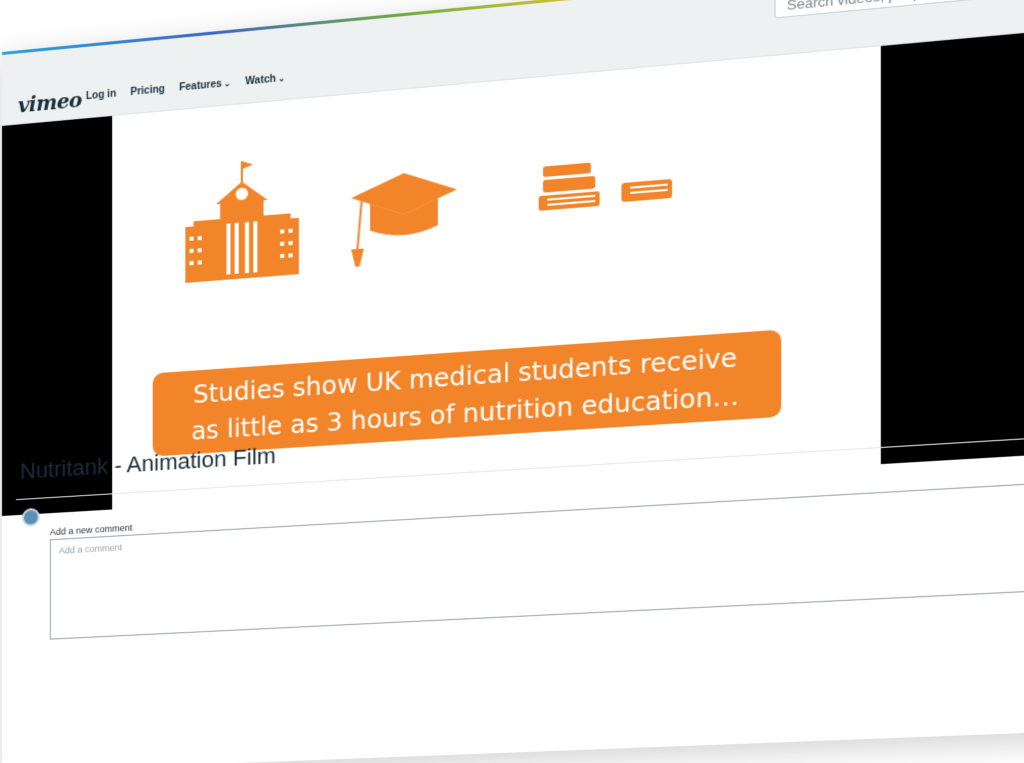  I want to click on illustration-row, so click(429, 202).